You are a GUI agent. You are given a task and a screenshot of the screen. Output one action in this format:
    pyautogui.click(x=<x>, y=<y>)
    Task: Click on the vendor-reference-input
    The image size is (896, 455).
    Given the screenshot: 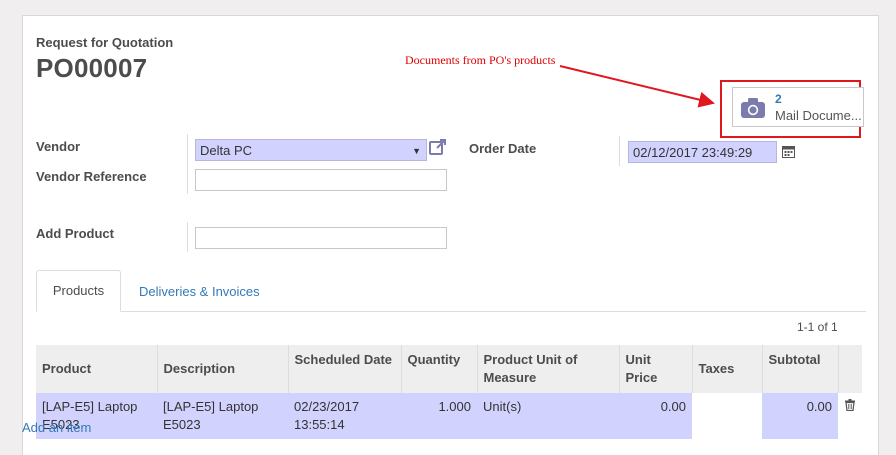 What is the action you would take?
    pyautogui.click(x=321, y=180)
    